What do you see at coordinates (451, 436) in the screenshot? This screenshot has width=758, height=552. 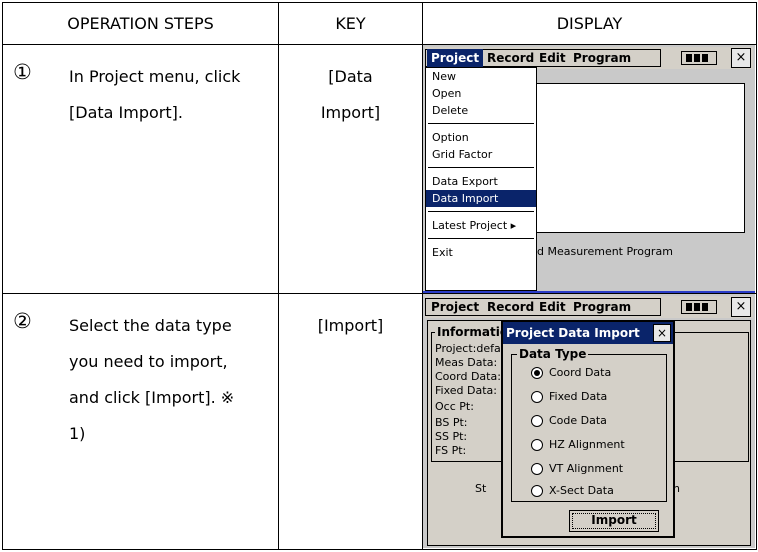 I see `info-ss-pt: SS Pt:` at bounding box center [451, 436].